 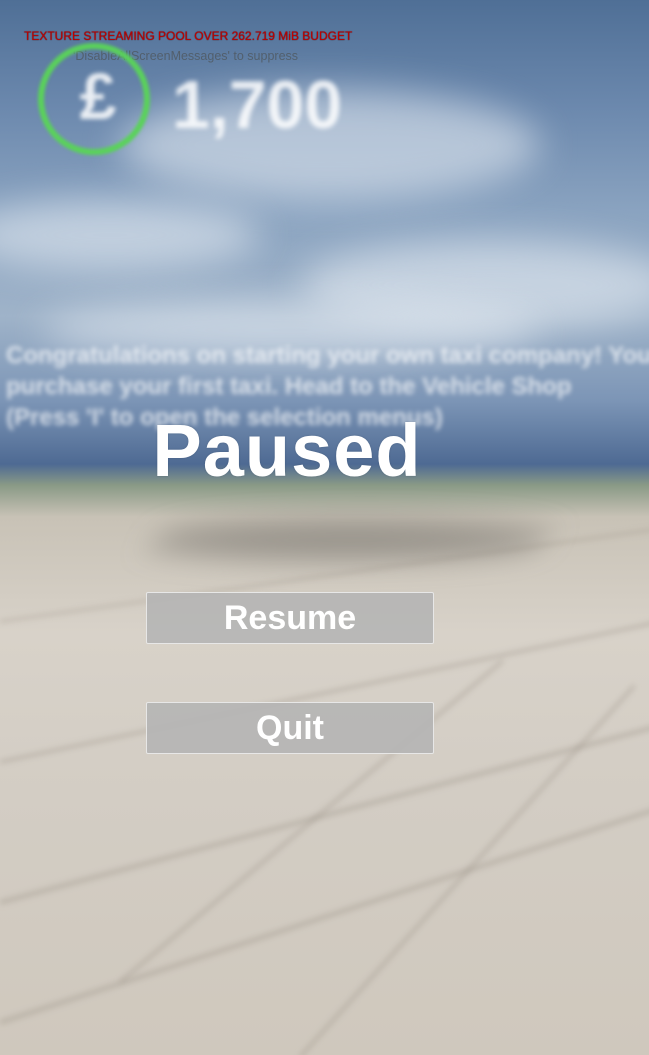 What do you see at coordinates (287, 450) in the screenshot?
I see `pause-title: Paused` at bounding box center [287, 450].